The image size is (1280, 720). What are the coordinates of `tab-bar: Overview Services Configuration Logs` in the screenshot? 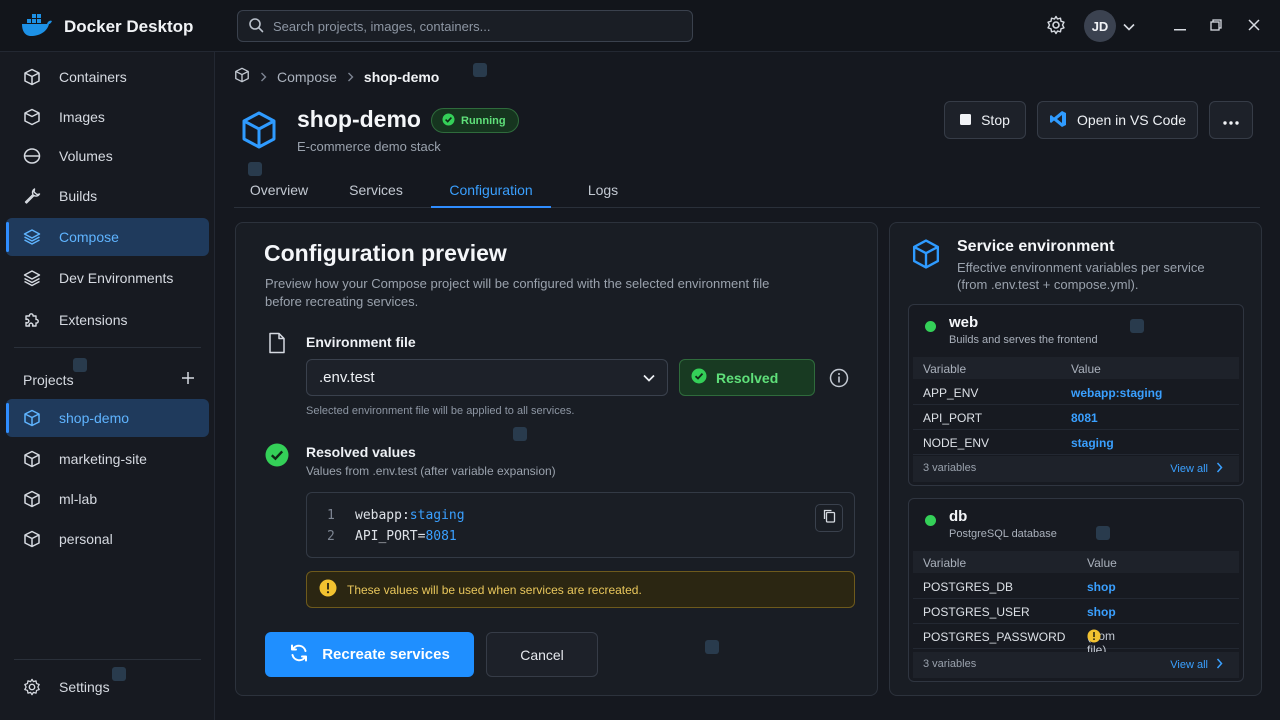 It's located at (747, 192).